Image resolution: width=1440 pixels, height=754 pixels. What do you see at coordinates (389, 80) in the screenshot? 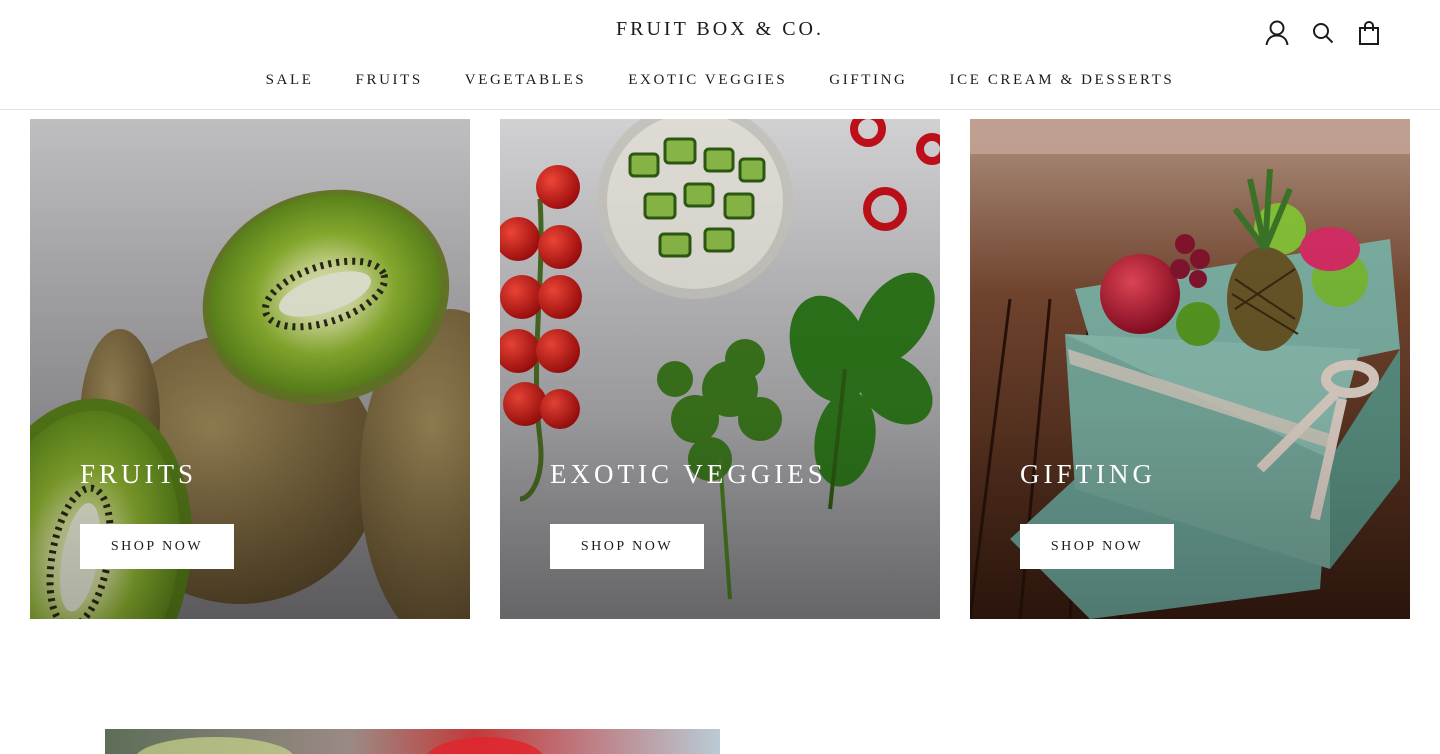
I see `nav-item-fruits: FRUITS` at bounding box center [389, 80].